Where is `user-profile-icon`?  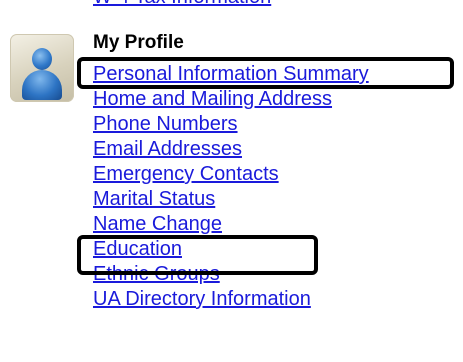
user-profile-icon is located at coordinates (42, 68).